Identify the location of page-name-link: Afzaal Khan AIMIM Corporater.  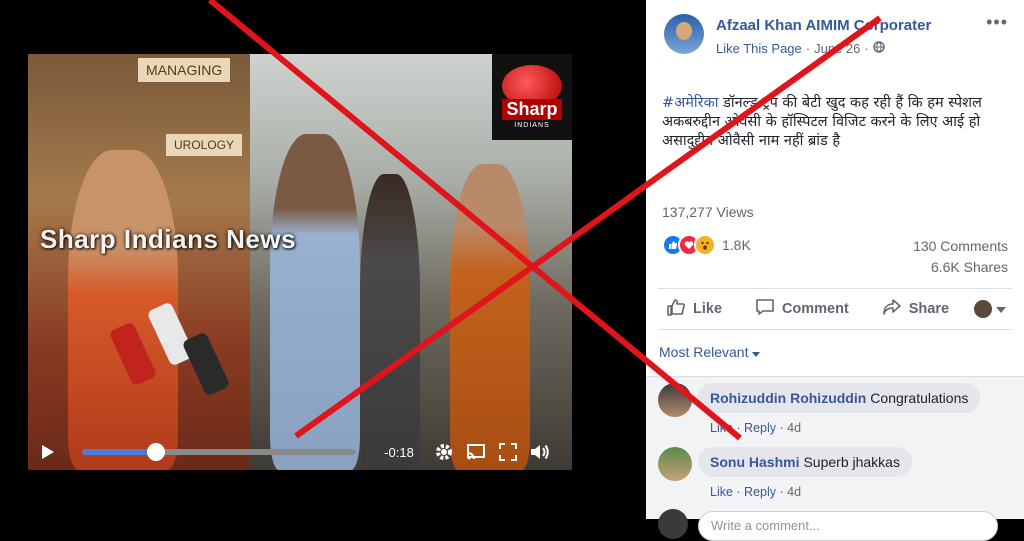
(823, 25).